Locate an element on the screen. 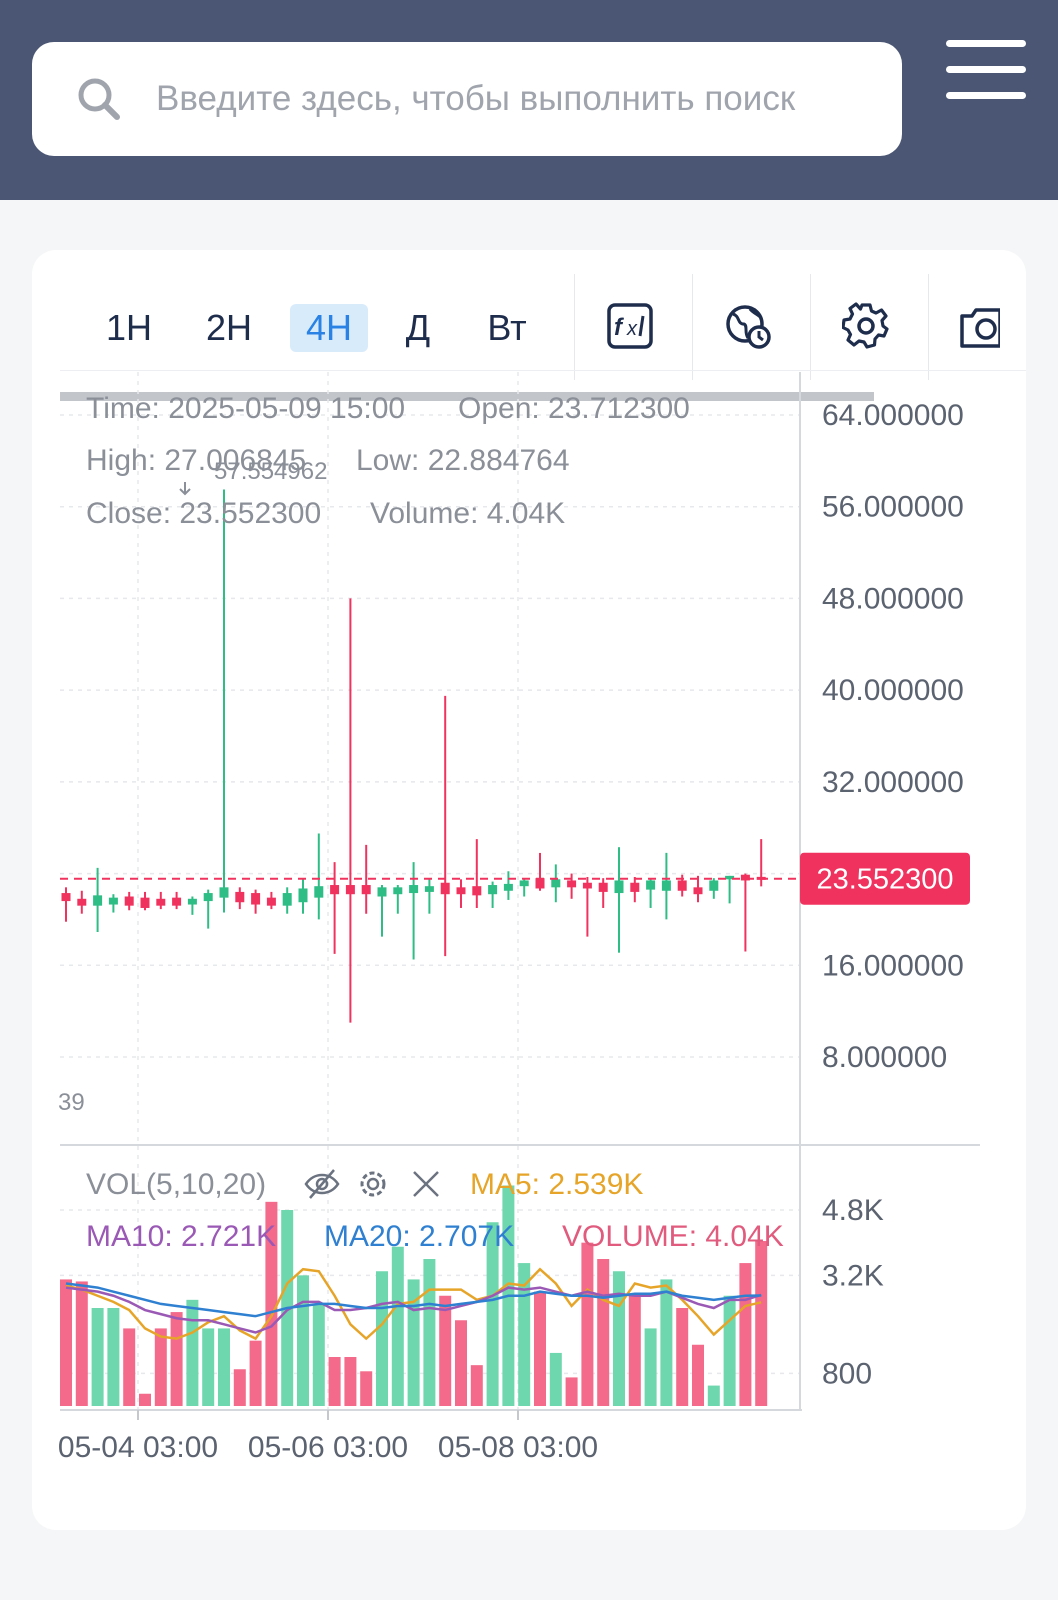  ohlc-volume: Volume: 4.04K is located at coordinates (467, 513).